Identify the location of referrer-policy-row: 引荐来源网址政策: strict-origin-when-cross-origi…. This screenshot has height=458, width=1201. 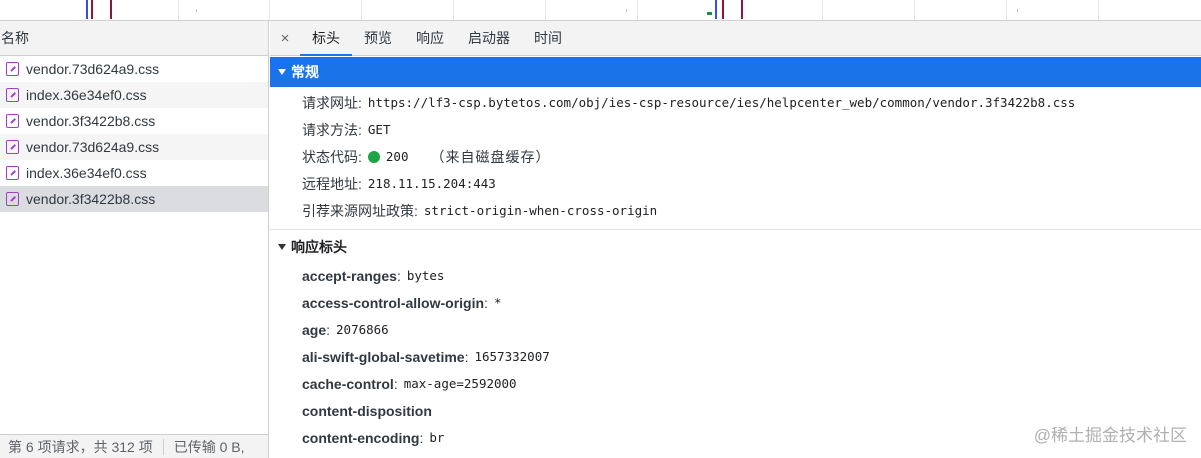
(480, 210).